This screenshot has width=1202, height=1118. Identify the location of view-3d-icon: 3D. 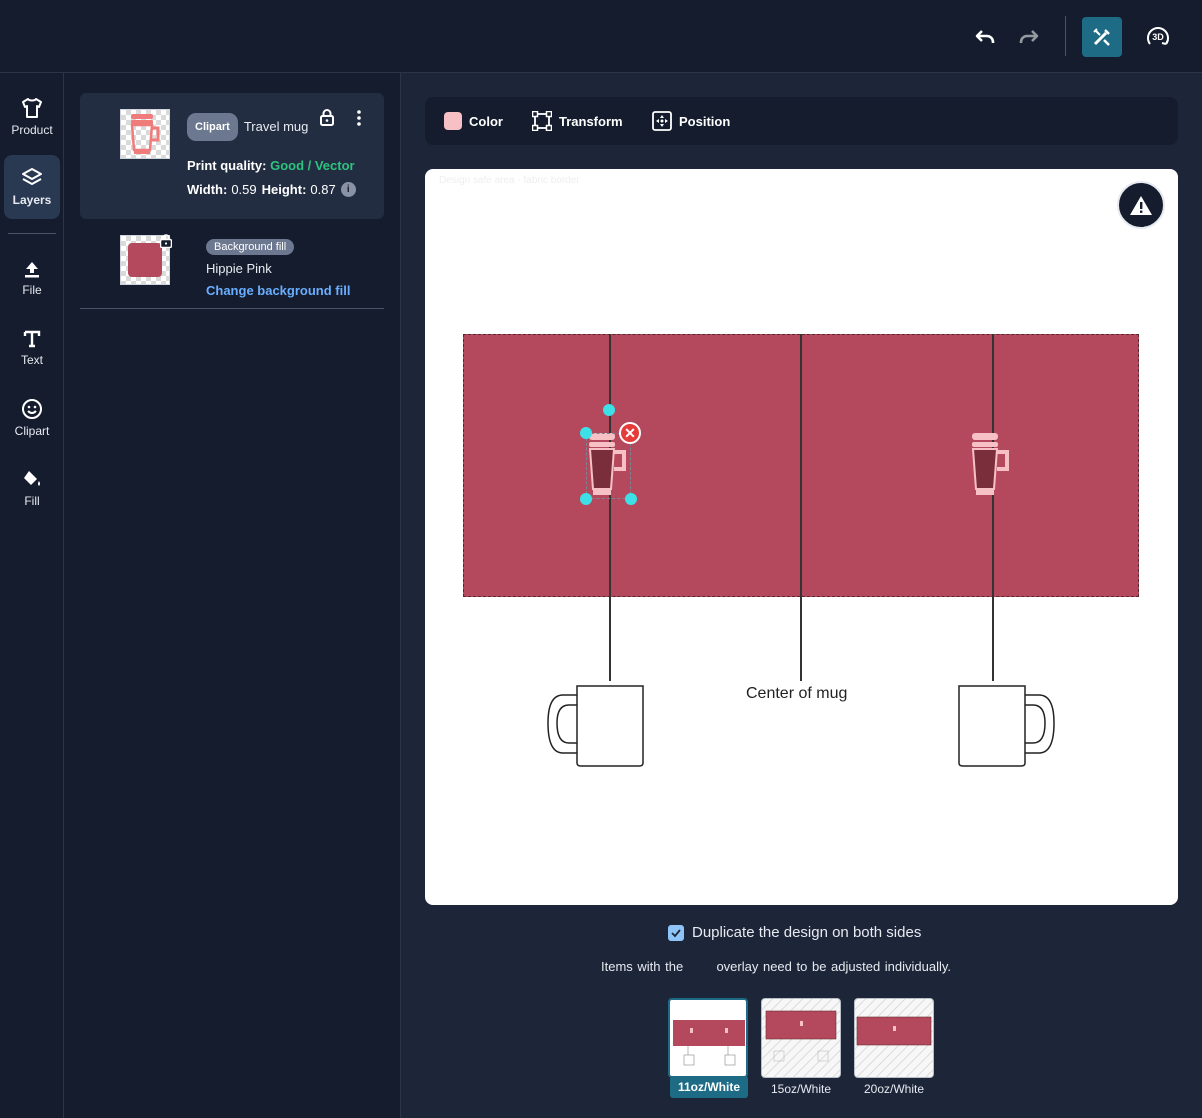
(1158, 36).